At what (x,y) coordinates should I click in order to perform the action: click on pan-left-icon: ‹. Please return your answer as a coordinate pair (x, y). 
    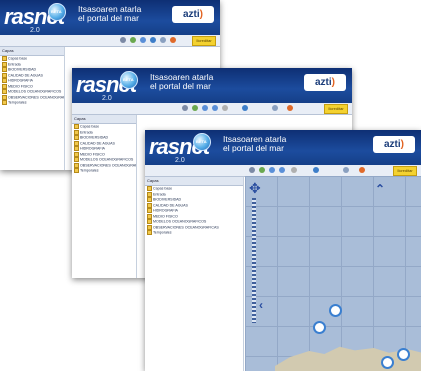
    Looking at the image, I should click on (261, 305).